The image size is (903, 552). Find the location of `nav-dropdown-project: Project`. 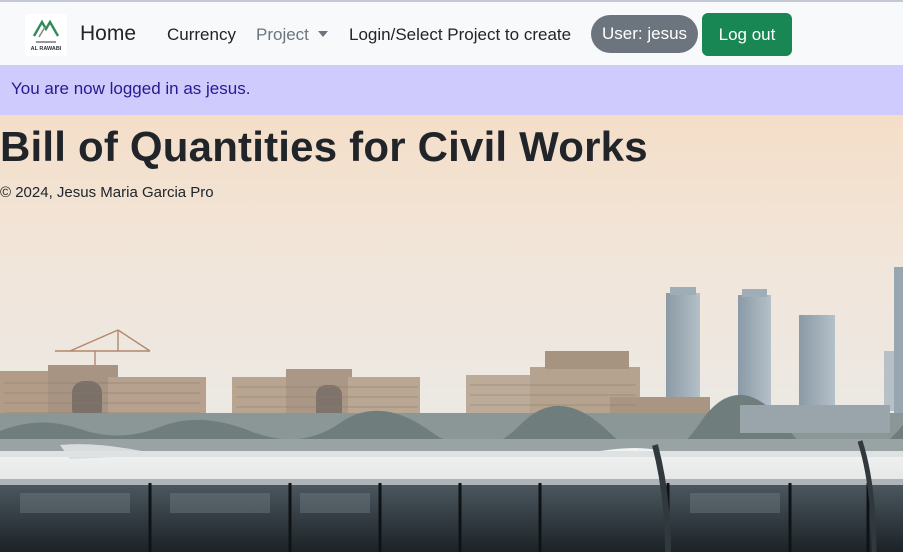

nav-dropdown-project: Project is located at coordinates (292, 35).